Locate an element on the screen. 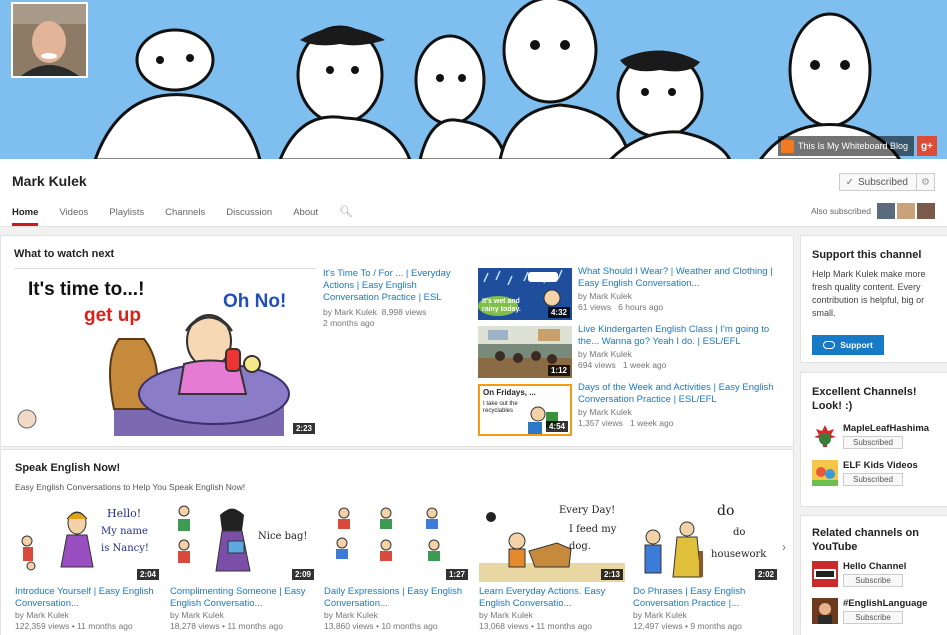 This screenshot has height=635, width=947. tab-about: About is located at coordinates (305, 215).